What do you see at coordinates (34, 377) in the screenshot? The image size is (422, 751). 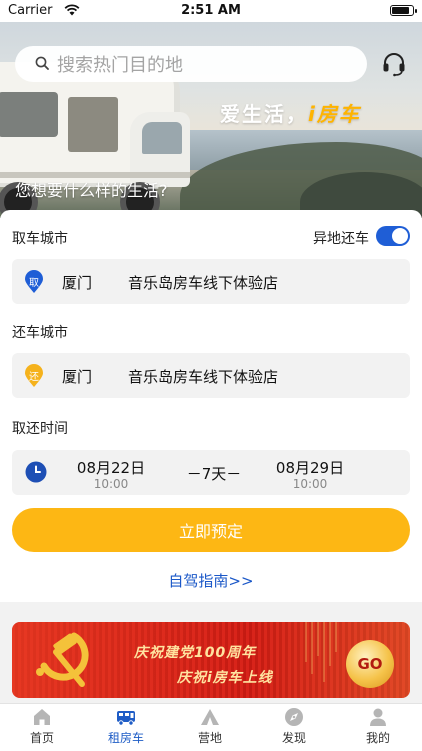 I see `return-pin-label: 还` at bounding box center [34, 377].